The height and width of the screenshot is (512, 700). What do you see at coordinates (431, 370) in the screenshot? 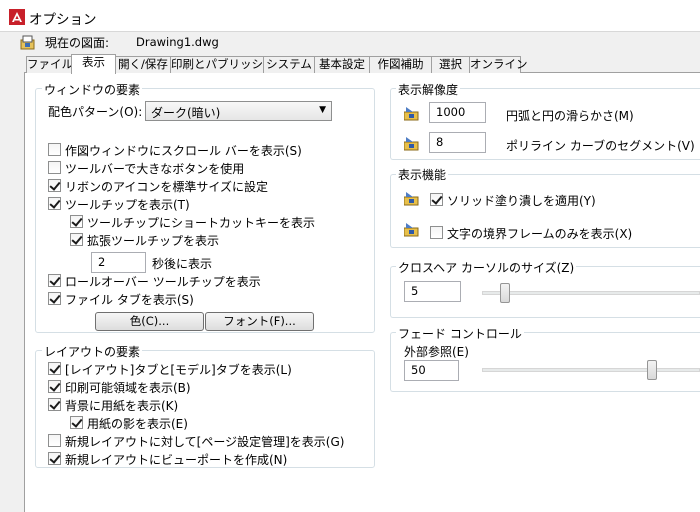
I see `xref-fade-input: 50` at bounding box center [431, 370].